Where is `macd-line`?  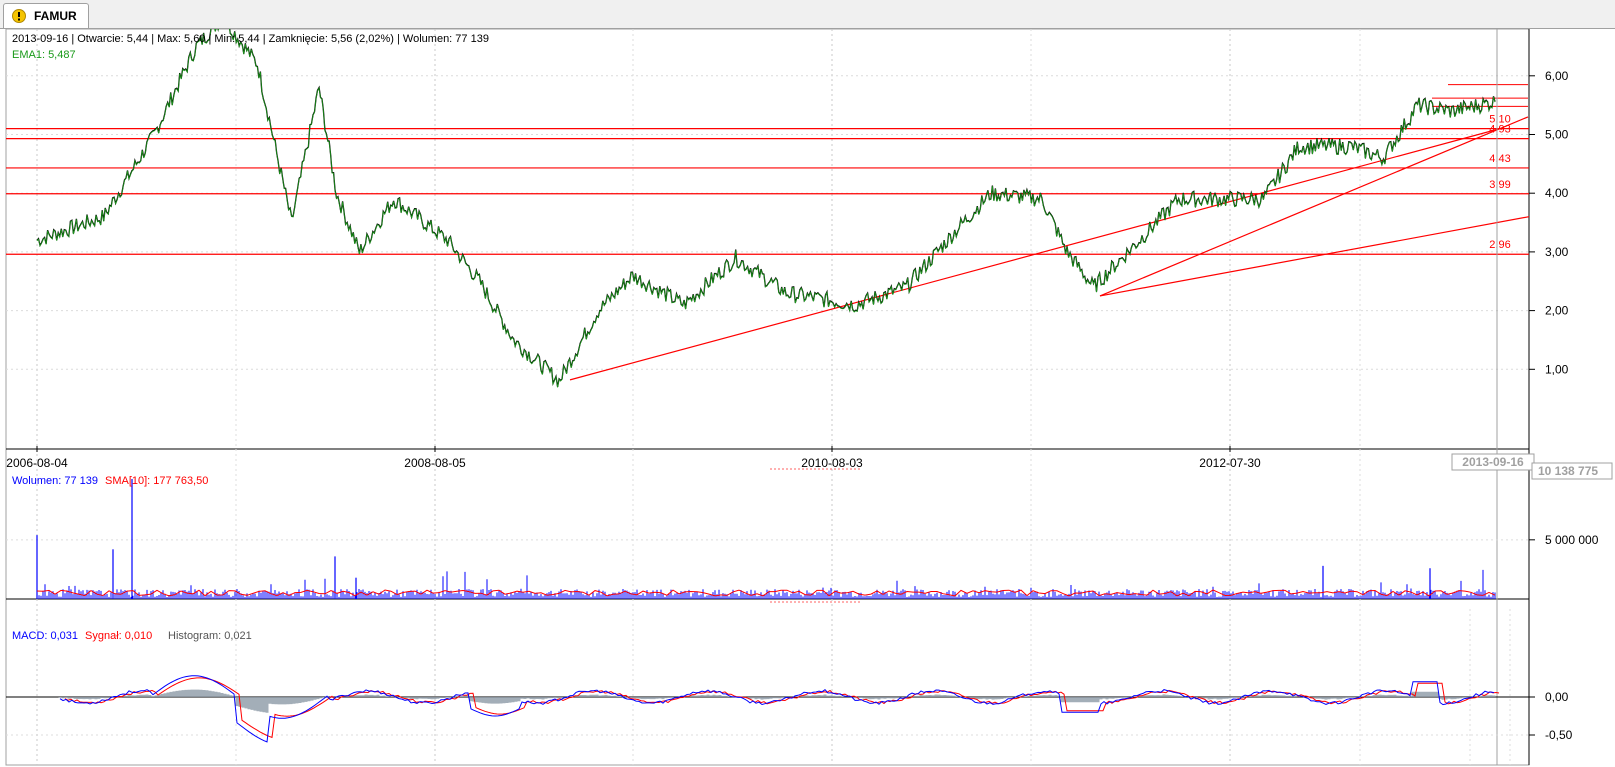 macd-line is located at coordinates (777, 709).